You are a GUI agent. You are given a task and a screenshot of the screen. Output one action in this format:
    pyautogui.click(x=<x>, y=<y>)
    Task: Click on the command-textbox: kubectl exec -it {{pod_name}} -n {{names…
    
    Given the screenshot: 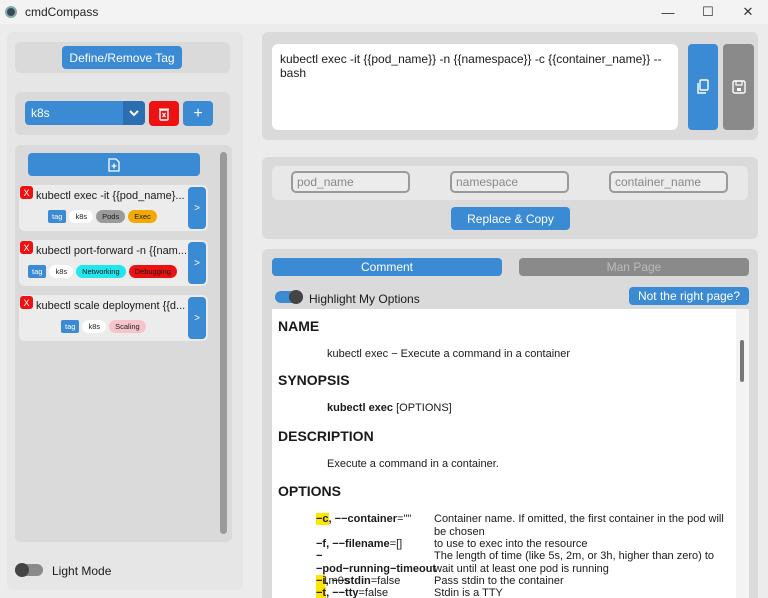 What is the action you would take?
    pyautogui.click(x=475, y=87)
    